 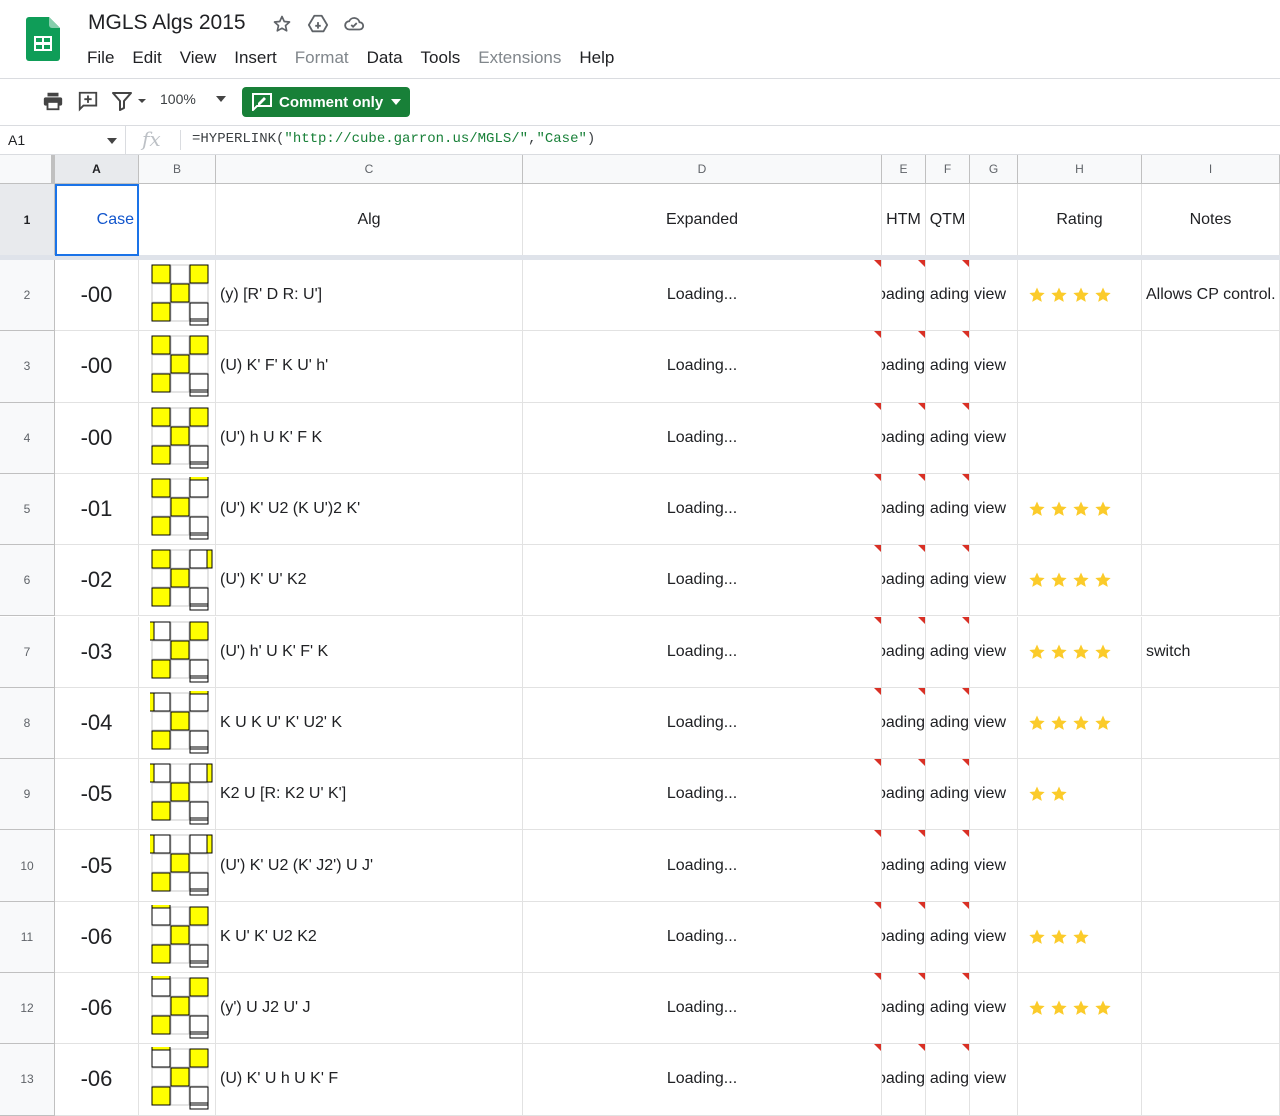 I want to click on alg-cell: K U K U' K' U2' K, so click(x=369, y=723).